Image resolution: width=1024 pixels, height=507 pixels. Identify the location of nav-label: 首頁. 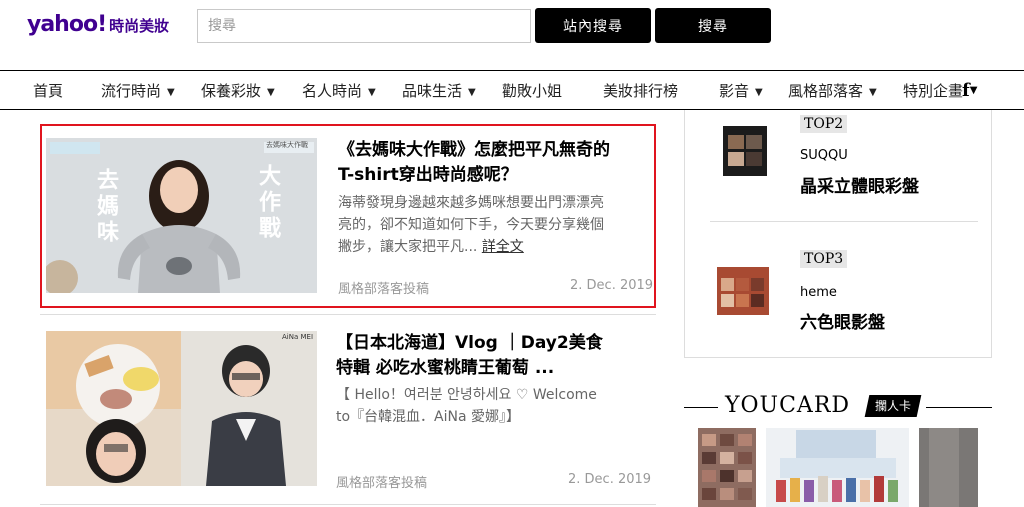
(48, 91).